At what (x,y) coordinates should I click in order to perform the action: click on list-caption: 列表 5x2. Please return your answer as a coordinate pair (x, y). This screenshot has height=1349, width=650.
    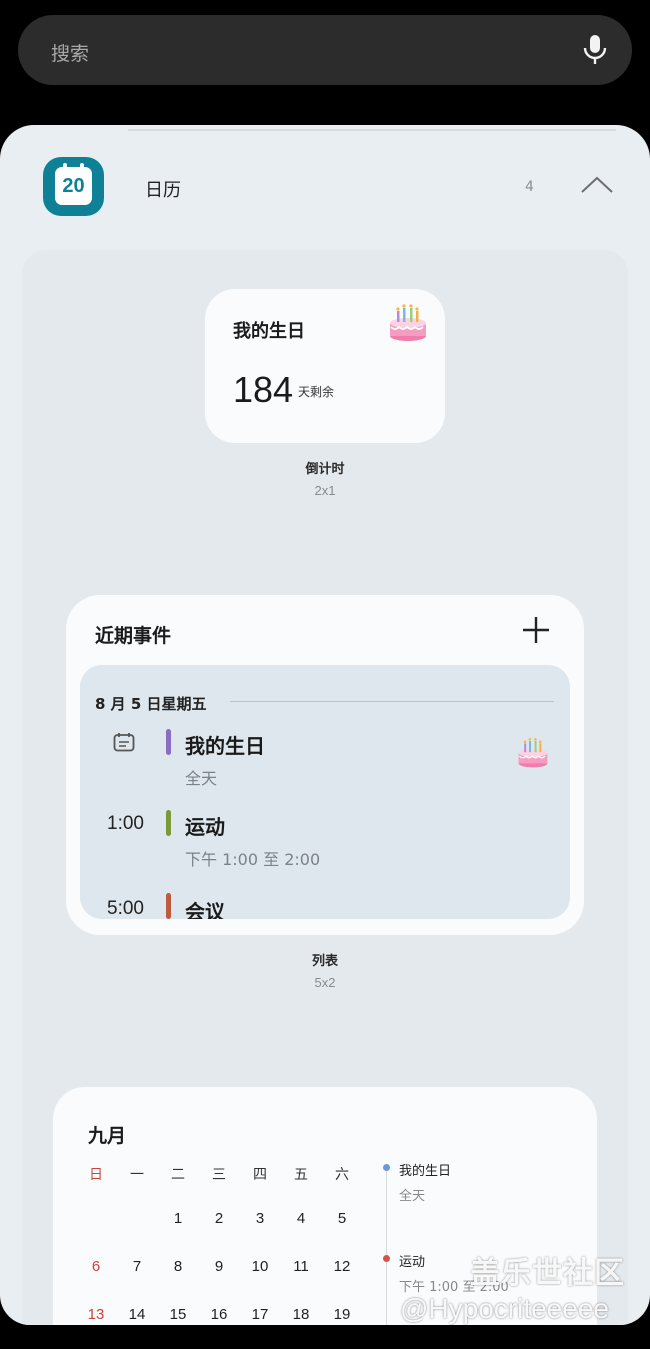
    Looking at the image, I should click on (325, 970).